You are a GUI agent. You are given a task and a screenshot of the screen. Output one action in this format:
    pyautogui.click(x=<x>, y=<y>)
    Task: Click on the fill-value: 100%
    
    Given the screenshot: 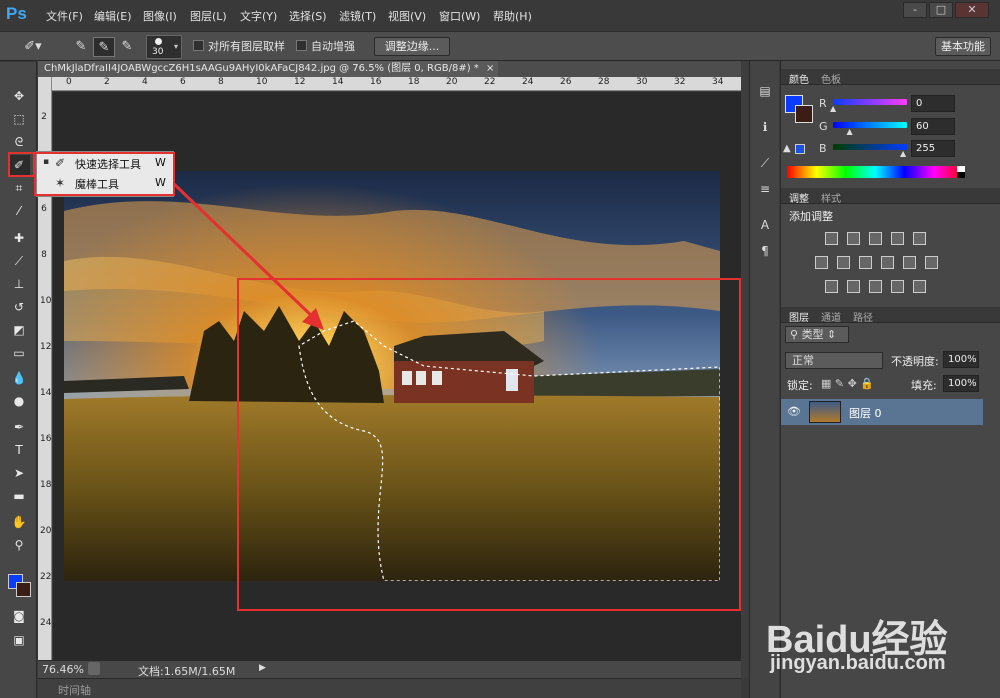 What is the action you would take?
    pyautogui.click(x=961, y=383)
    